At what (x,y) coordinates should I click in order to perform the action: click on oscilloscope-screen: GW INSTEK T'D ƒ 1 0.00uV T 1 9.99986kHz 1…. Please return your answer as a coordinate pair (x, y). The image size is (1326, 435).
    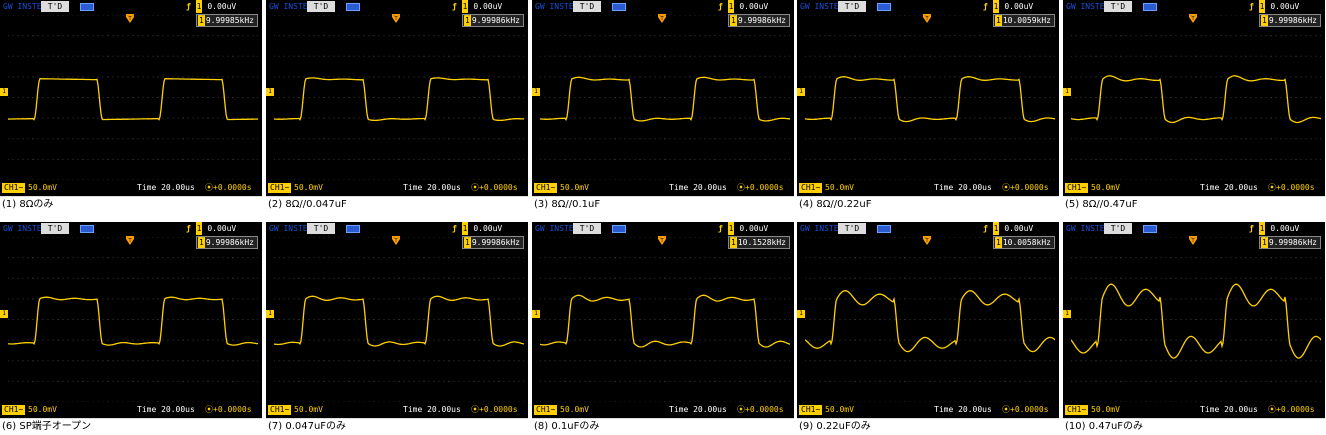
    Looking at the image, I should click on (131, 320).